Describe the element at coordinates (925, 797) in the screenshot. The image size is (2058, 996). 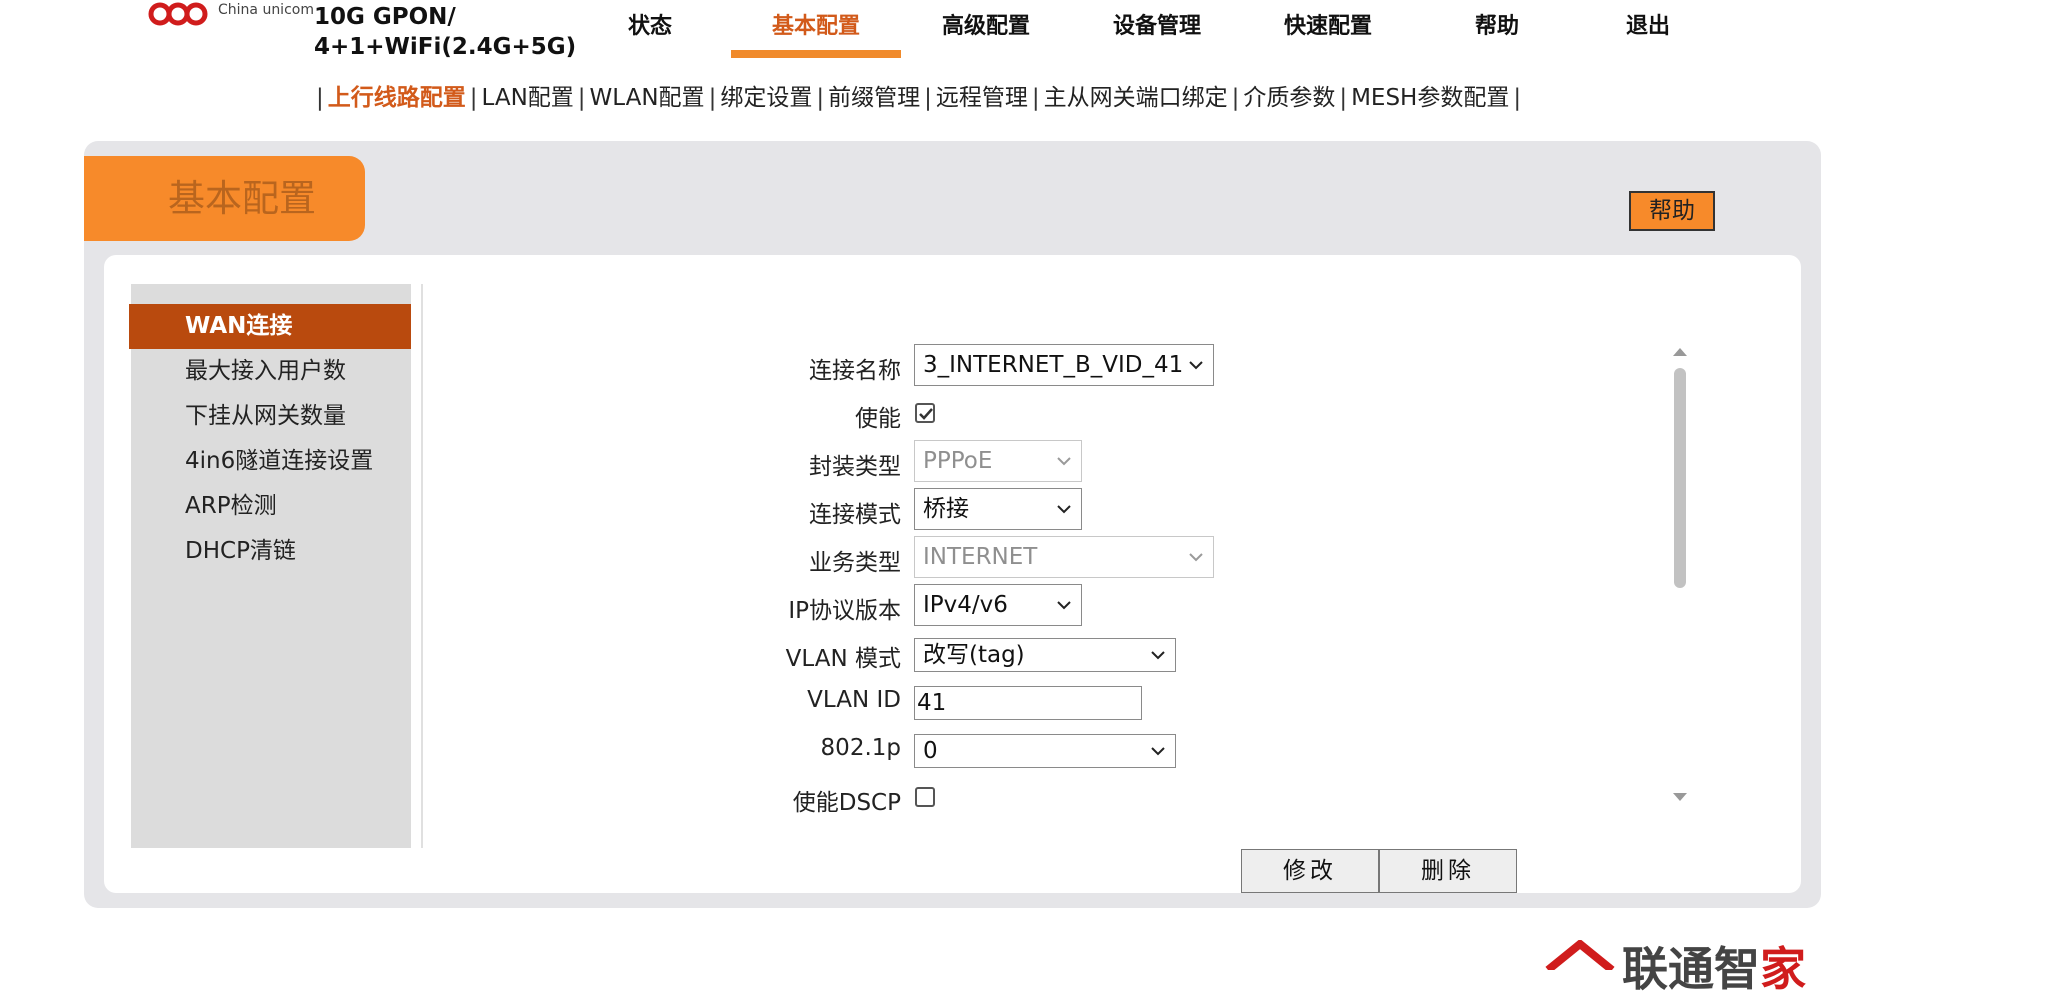
I see `enable-dscp-checkbox` at that location.